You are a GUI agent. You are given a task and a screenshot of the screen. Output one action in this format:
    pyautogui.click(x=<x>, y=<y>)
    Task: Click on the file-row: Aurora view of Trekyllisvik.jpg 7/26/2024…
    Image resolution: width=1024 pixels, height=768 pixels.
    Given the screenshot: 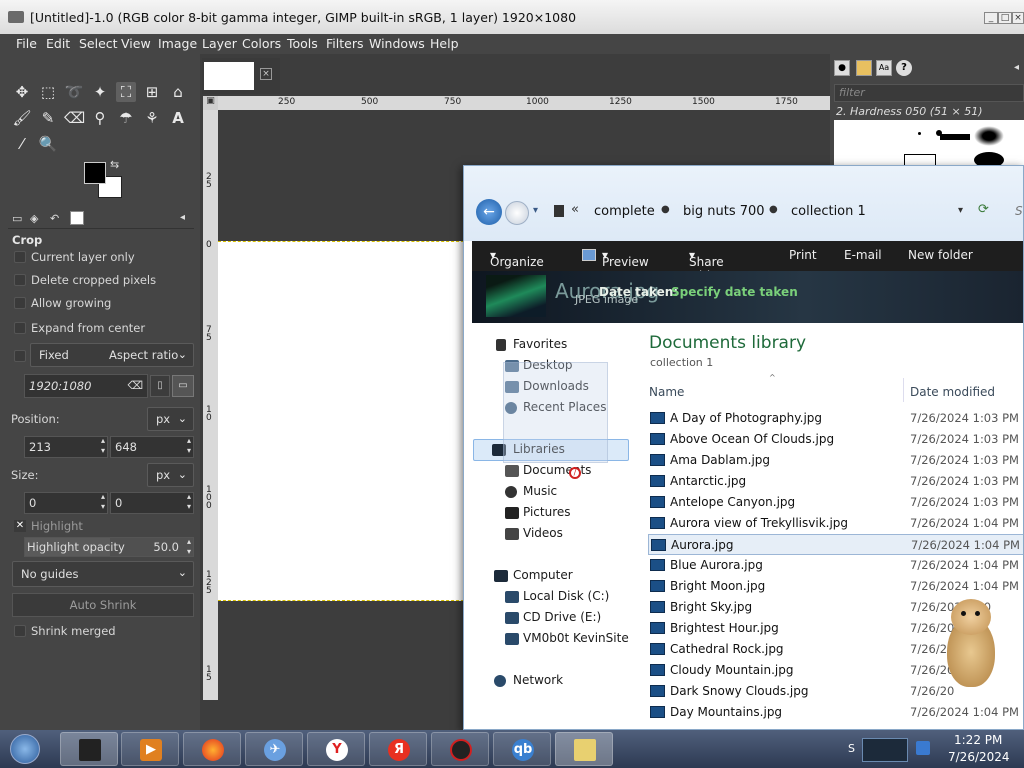 What is the action you would take?
    pyautogui.click(x=835, y=523)
    